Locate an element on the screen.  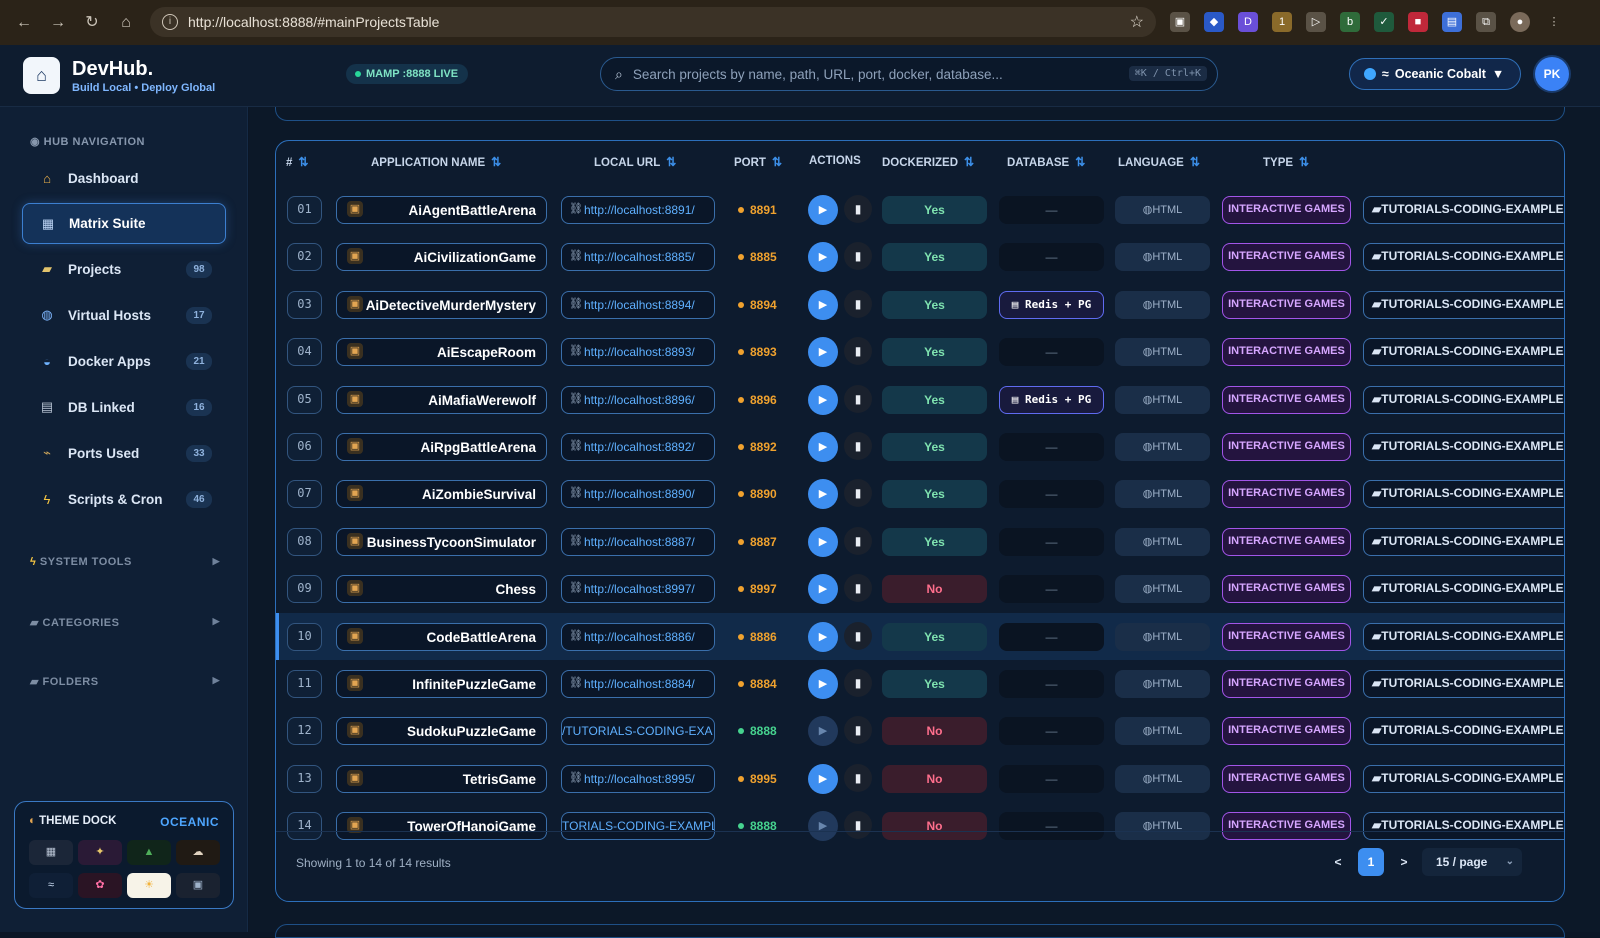
home-icon: ⌂ is located at coordinates (126, 23).